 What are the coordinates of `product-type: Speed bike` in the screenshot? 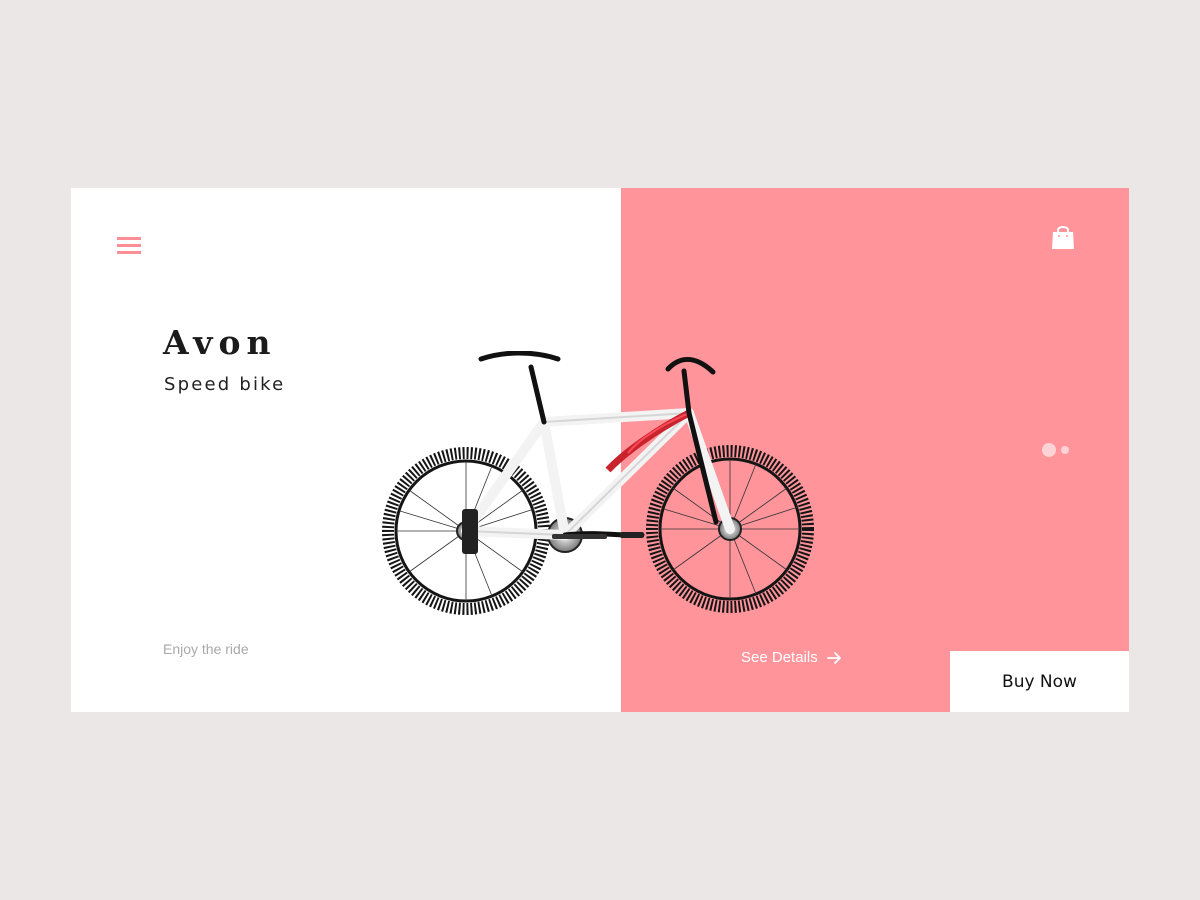 It's located at (225, 384).